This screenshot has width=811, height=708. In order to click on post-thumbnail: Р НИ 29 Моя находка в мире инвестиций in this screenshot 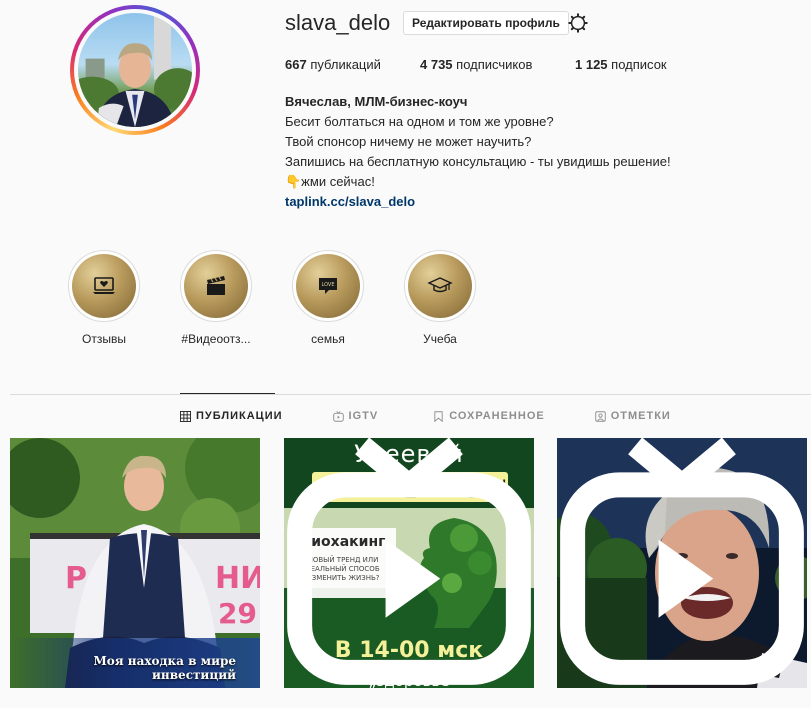, I will do `click(135, 563)`.